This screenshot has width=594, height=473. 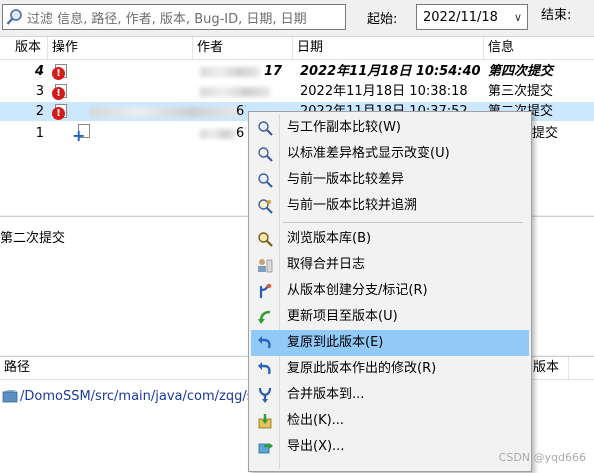 What do you see at coordinates (33, 238) in the screenshot?
I see `log-message-text: 第二次提交` at bounding box center [33, 238].